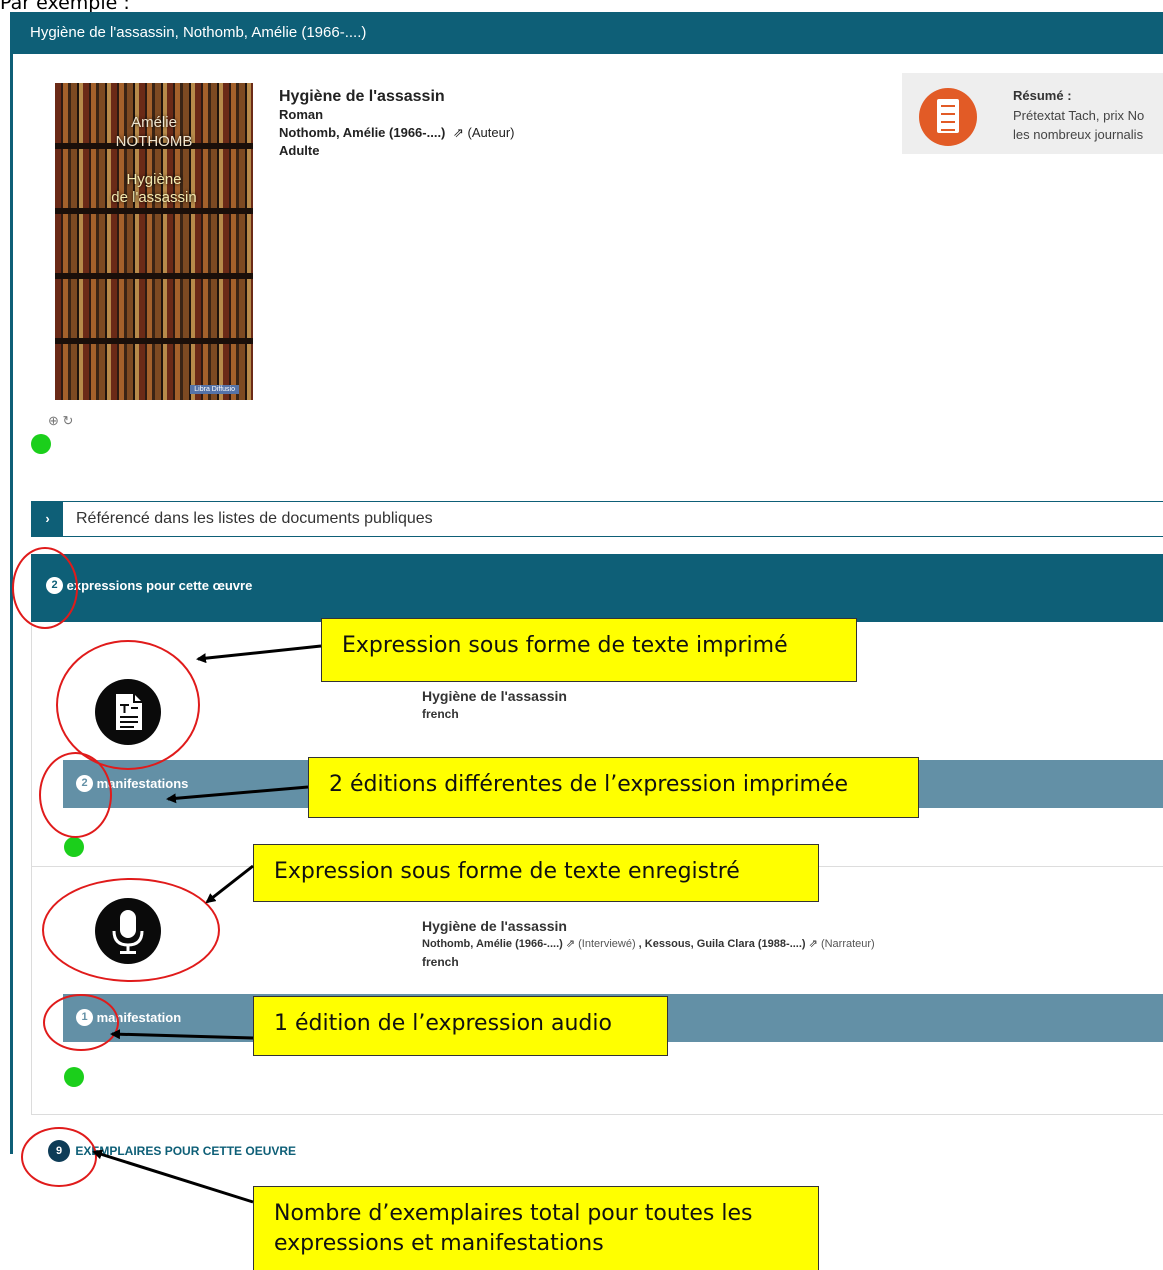 The image size is (1163, 1270). I want to click on expression-1-details: Hygiène de l'assassin french, so click(494, 705).